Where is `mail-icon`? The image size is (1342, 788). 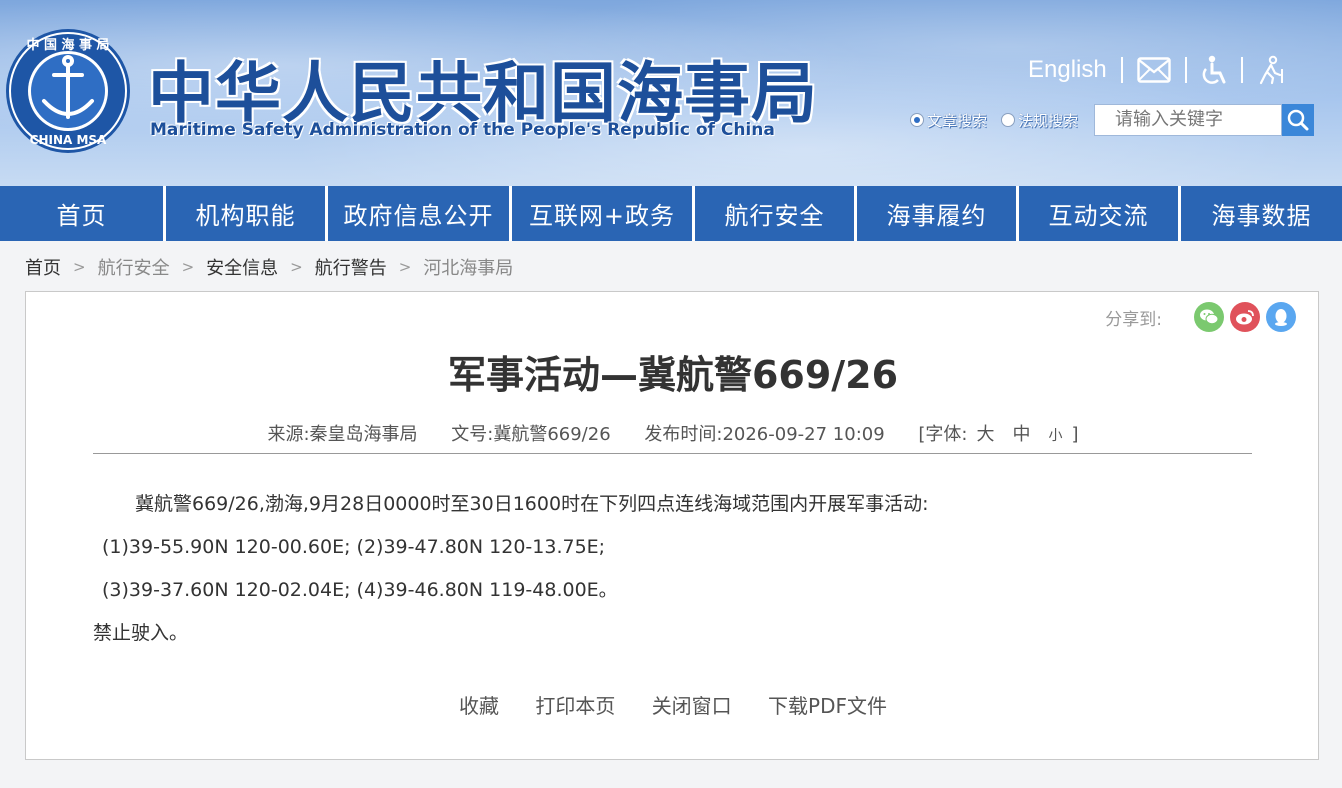
mail-icon is located at coordinates (1154, 70).